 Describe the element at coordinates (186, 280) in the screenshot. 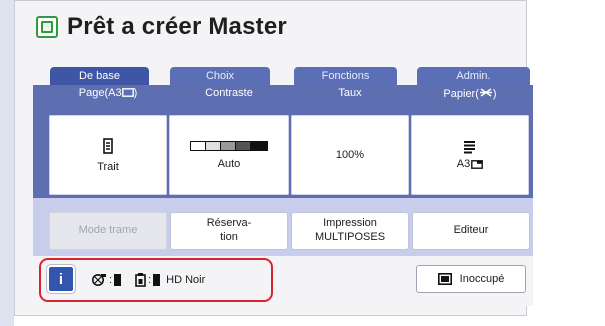

I see `color-mode-label: HD Noir` at that location.